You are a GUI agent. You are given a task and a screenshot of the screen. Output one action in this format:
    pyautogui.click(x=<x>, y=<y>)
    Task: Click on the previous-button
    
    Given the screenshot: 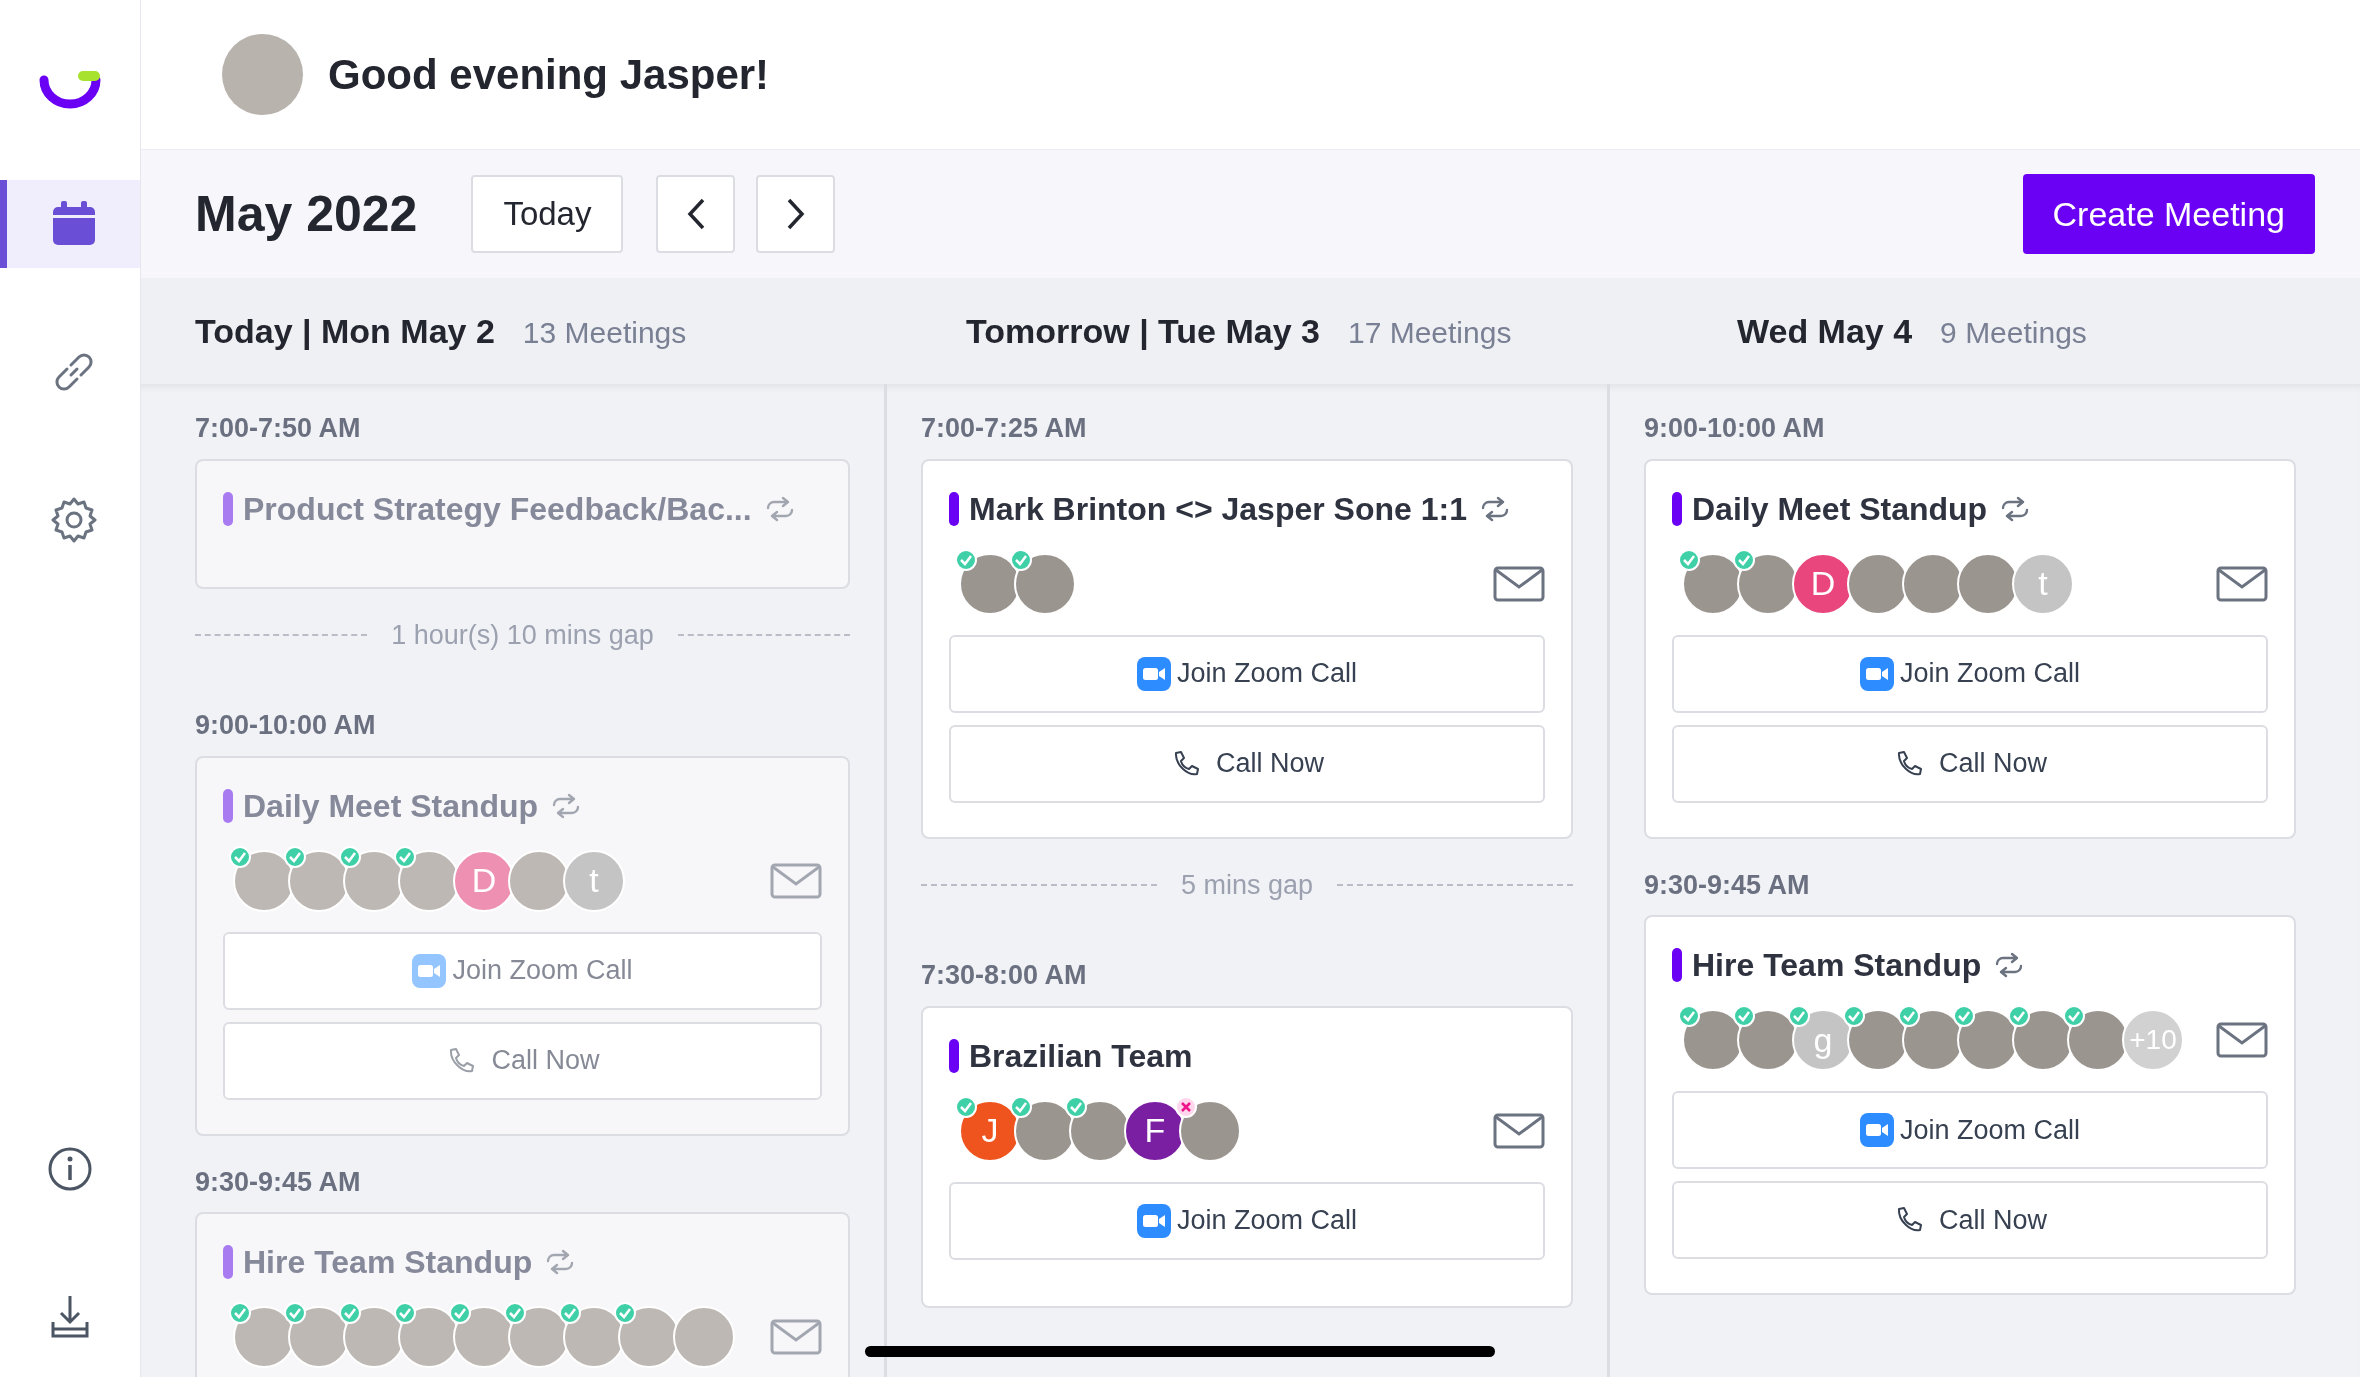 What is the action you would take?
    pyautogui.click(x=696, y=214)
    